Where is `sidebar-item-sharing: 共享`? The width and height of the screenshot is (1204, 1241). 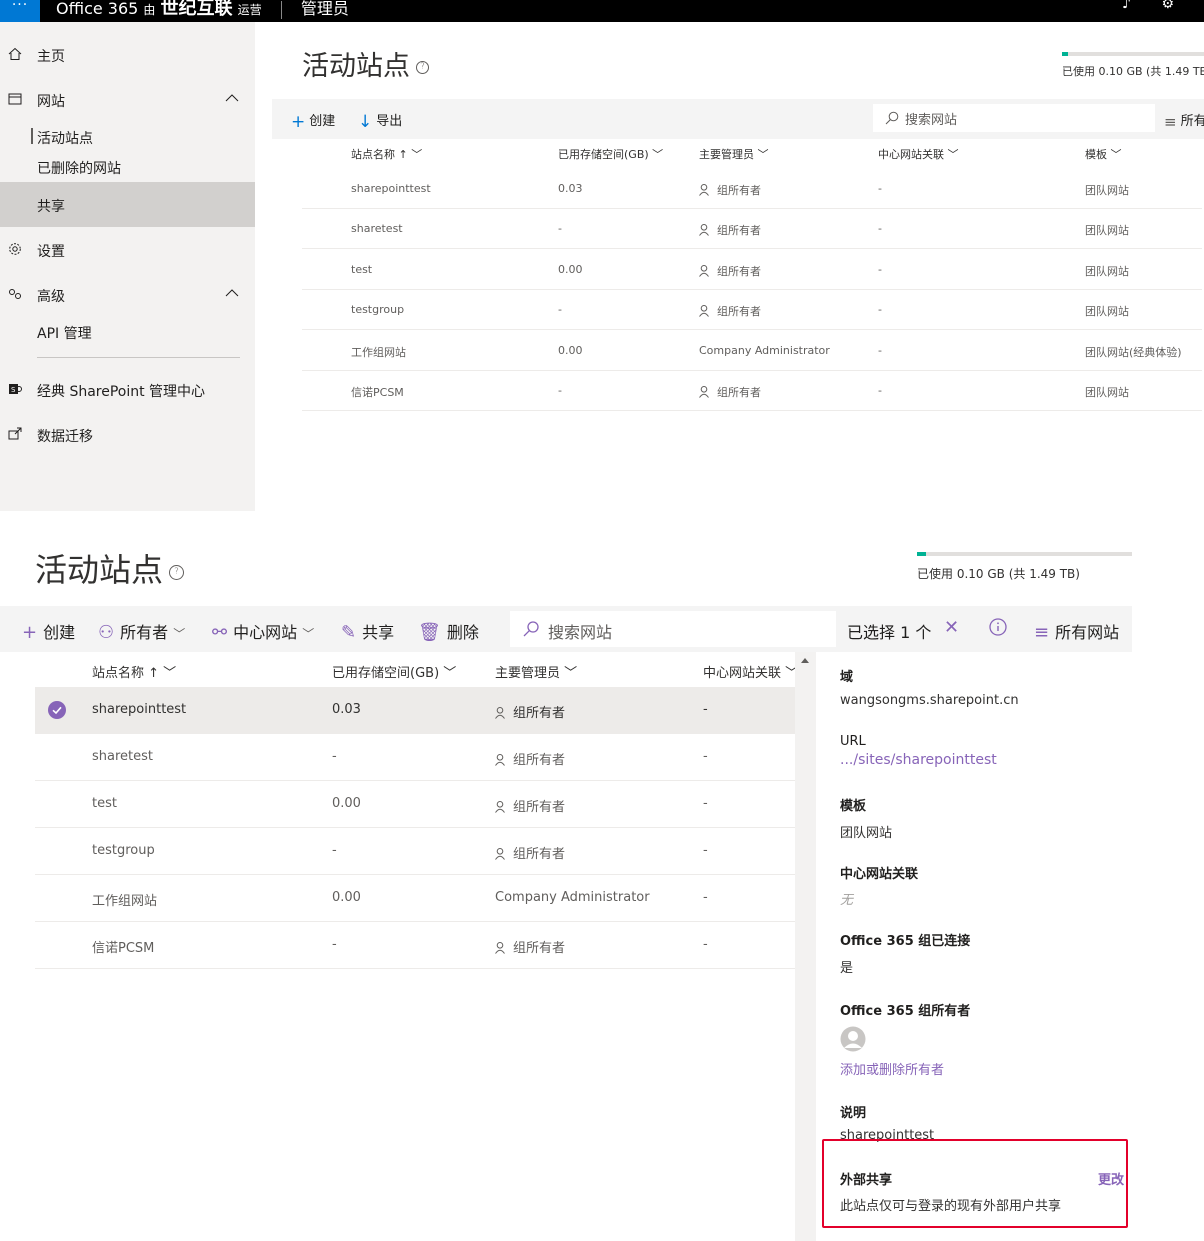 sidebar-item-sharing: 共享 is located at coordinates (127, 204).